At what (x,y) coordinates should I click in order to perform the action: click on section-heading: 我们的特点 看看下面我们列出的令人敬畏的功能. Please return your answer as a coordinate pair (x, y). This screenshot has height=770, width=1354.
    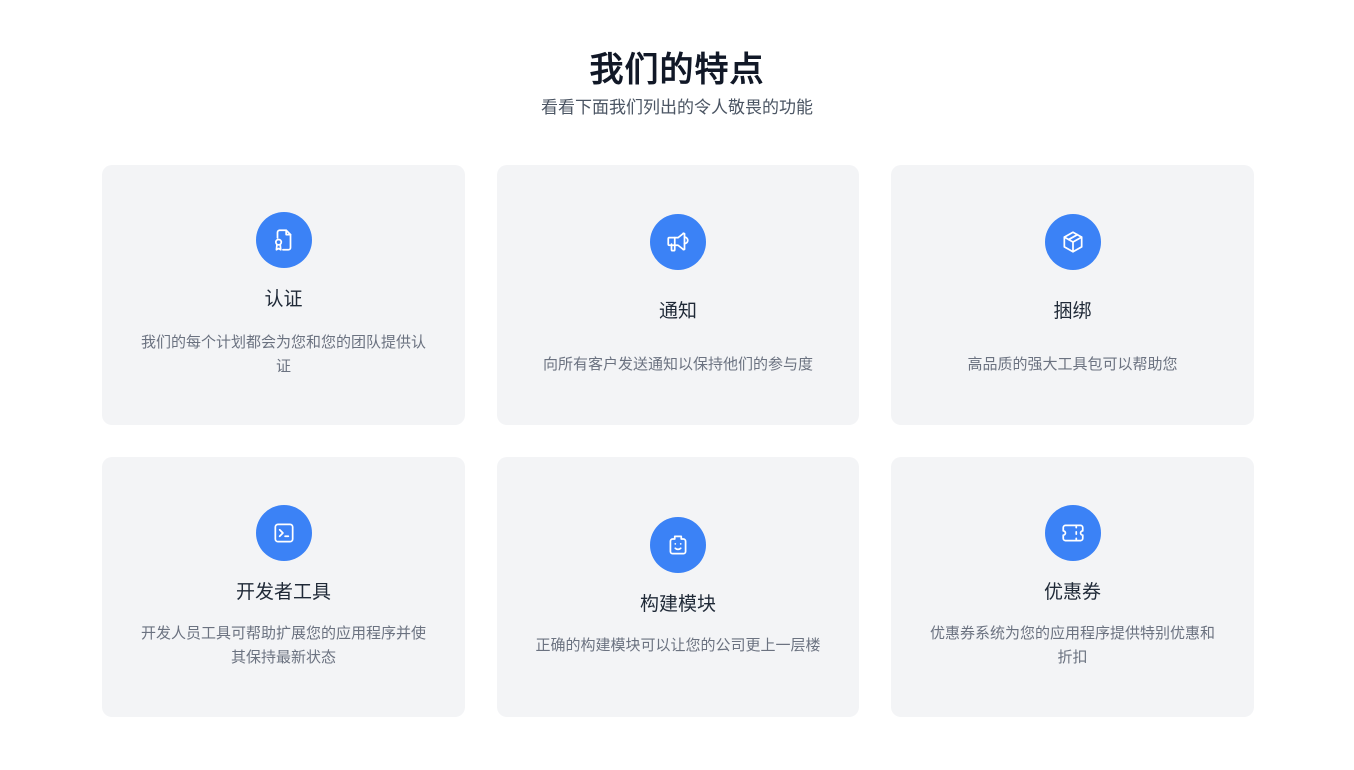
    Looking at the image, I should click on (677, 83).